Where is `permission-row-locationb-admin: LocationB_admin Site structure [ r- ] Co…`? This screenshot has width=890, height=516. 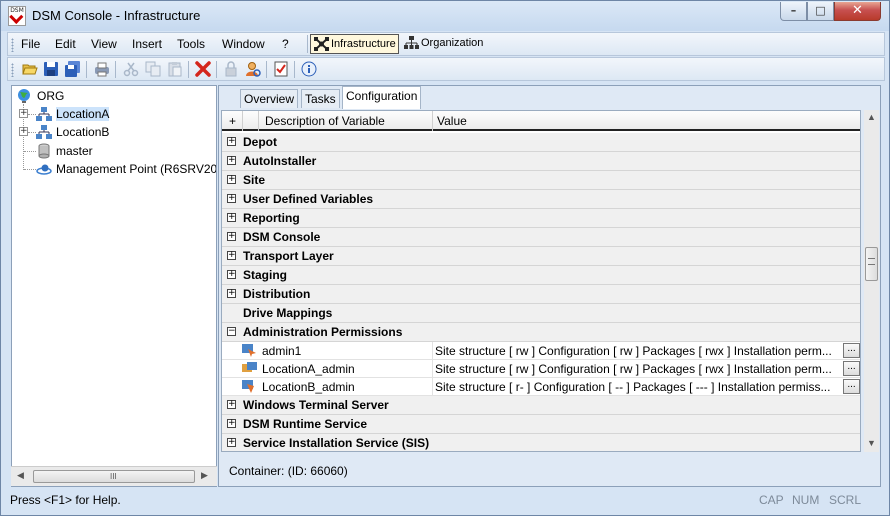
permission-row-locationb-admin: LocationB_admin Site structure [ r- ] Co… is located at coordinates (541, 387).